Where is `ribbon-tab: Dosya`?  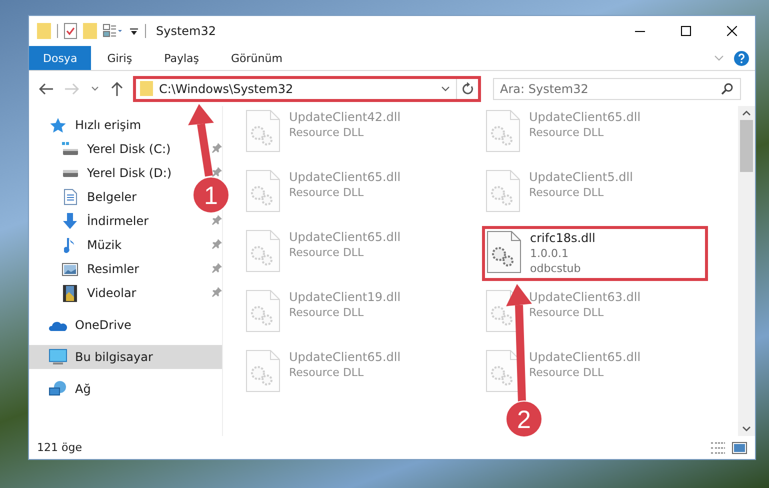
ribbon-tab: Dosya is located at coordinates (60, 58).